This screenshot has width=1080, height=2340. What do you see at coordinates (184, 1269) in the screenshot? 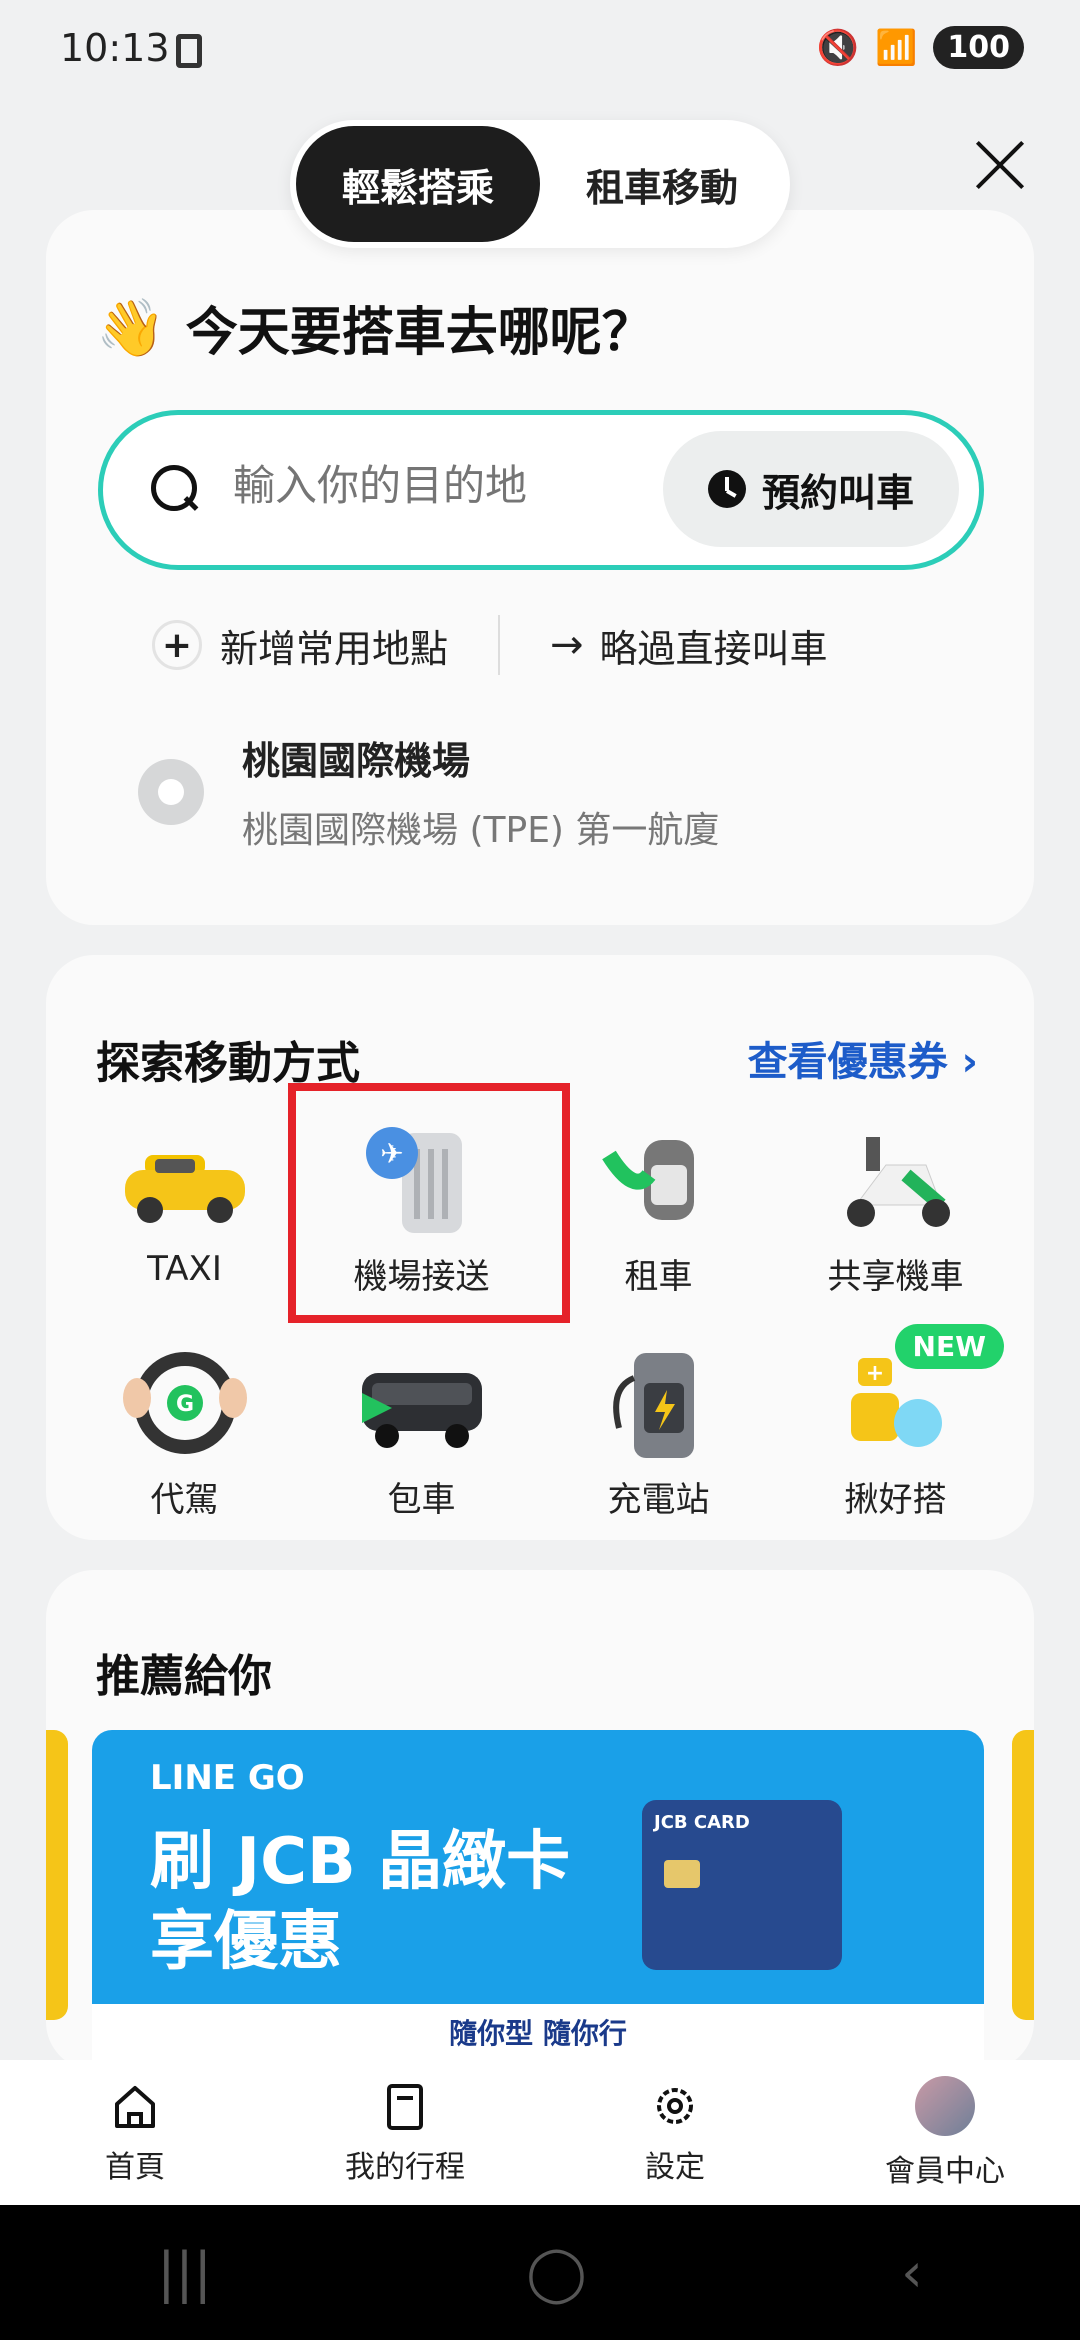
I see `service-label: TAXI` at bounding box center [184, 1269].